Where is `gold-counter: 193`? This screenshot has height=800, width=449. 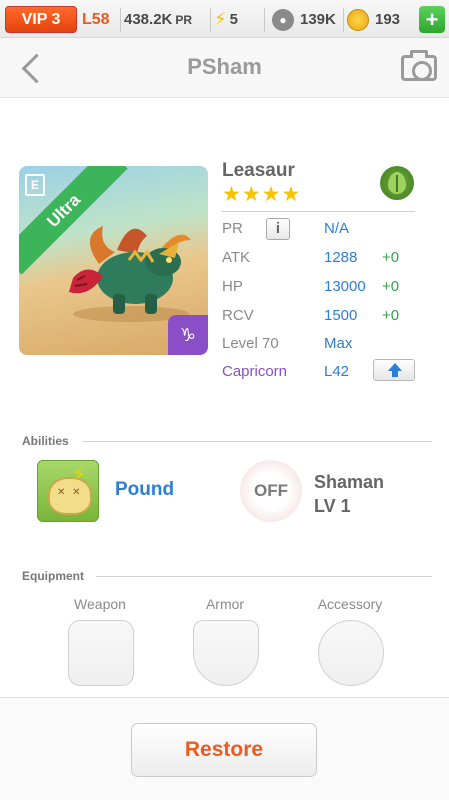 gold-counter: 193 is located at coordinates (380, 19).